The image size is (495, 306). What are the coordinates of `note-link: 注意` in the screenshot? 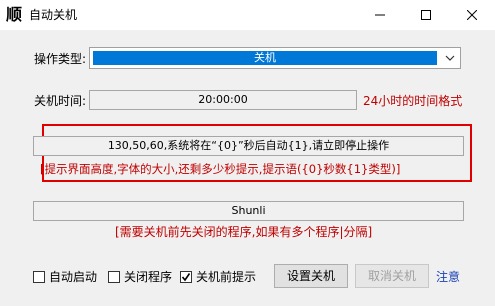 It's located at (448, 276).